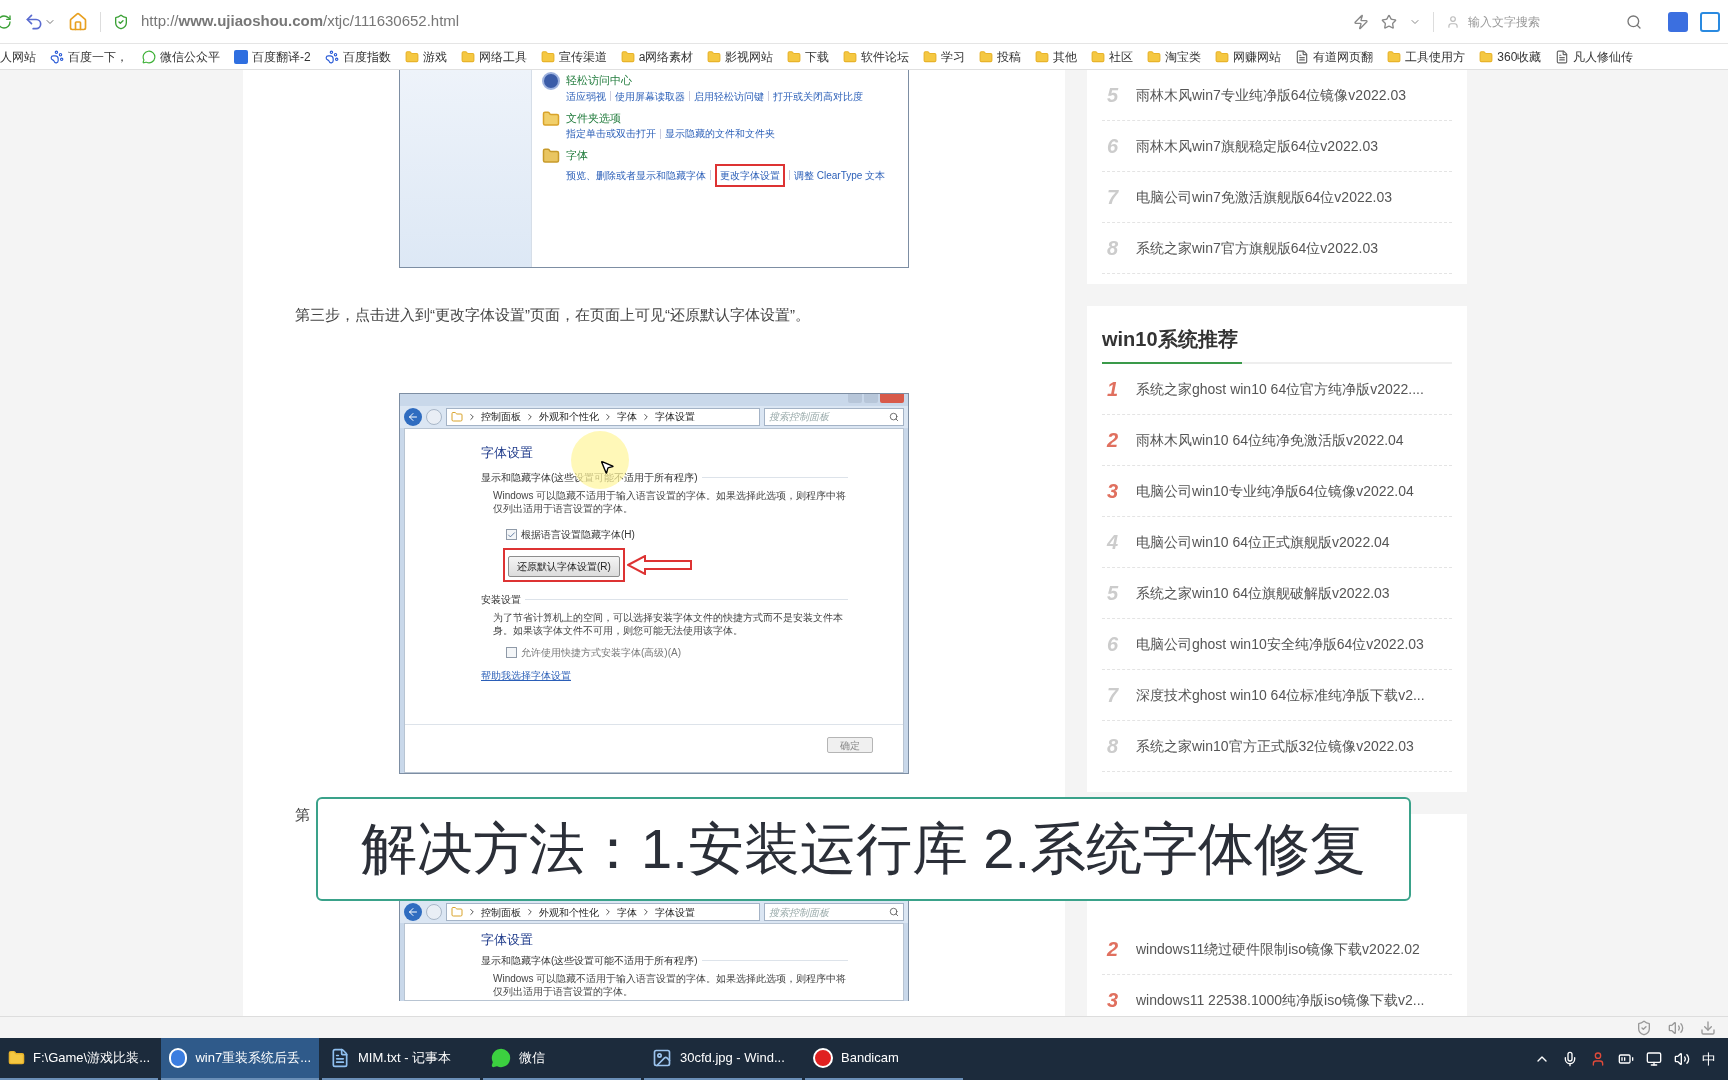  What do you see at coordinates (953, 56) in the screenshot?
I see `bookmark-link: 学习` at bounding box center [953, 56].